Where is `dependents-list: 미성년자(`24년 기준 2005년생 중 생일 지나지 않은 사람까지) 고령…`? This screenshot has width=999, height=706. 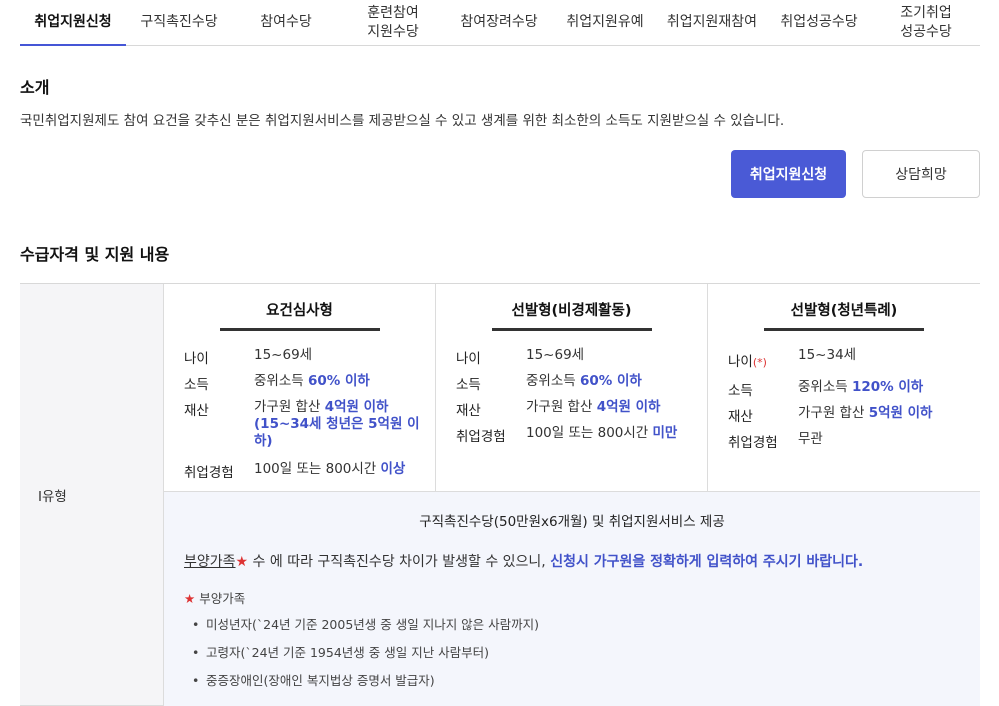 dependents-list: 미성년자(`24년 기준 2005년생 중 생일 지나지 않은 사람까지) 고령… is located at coordinates (365, 658).